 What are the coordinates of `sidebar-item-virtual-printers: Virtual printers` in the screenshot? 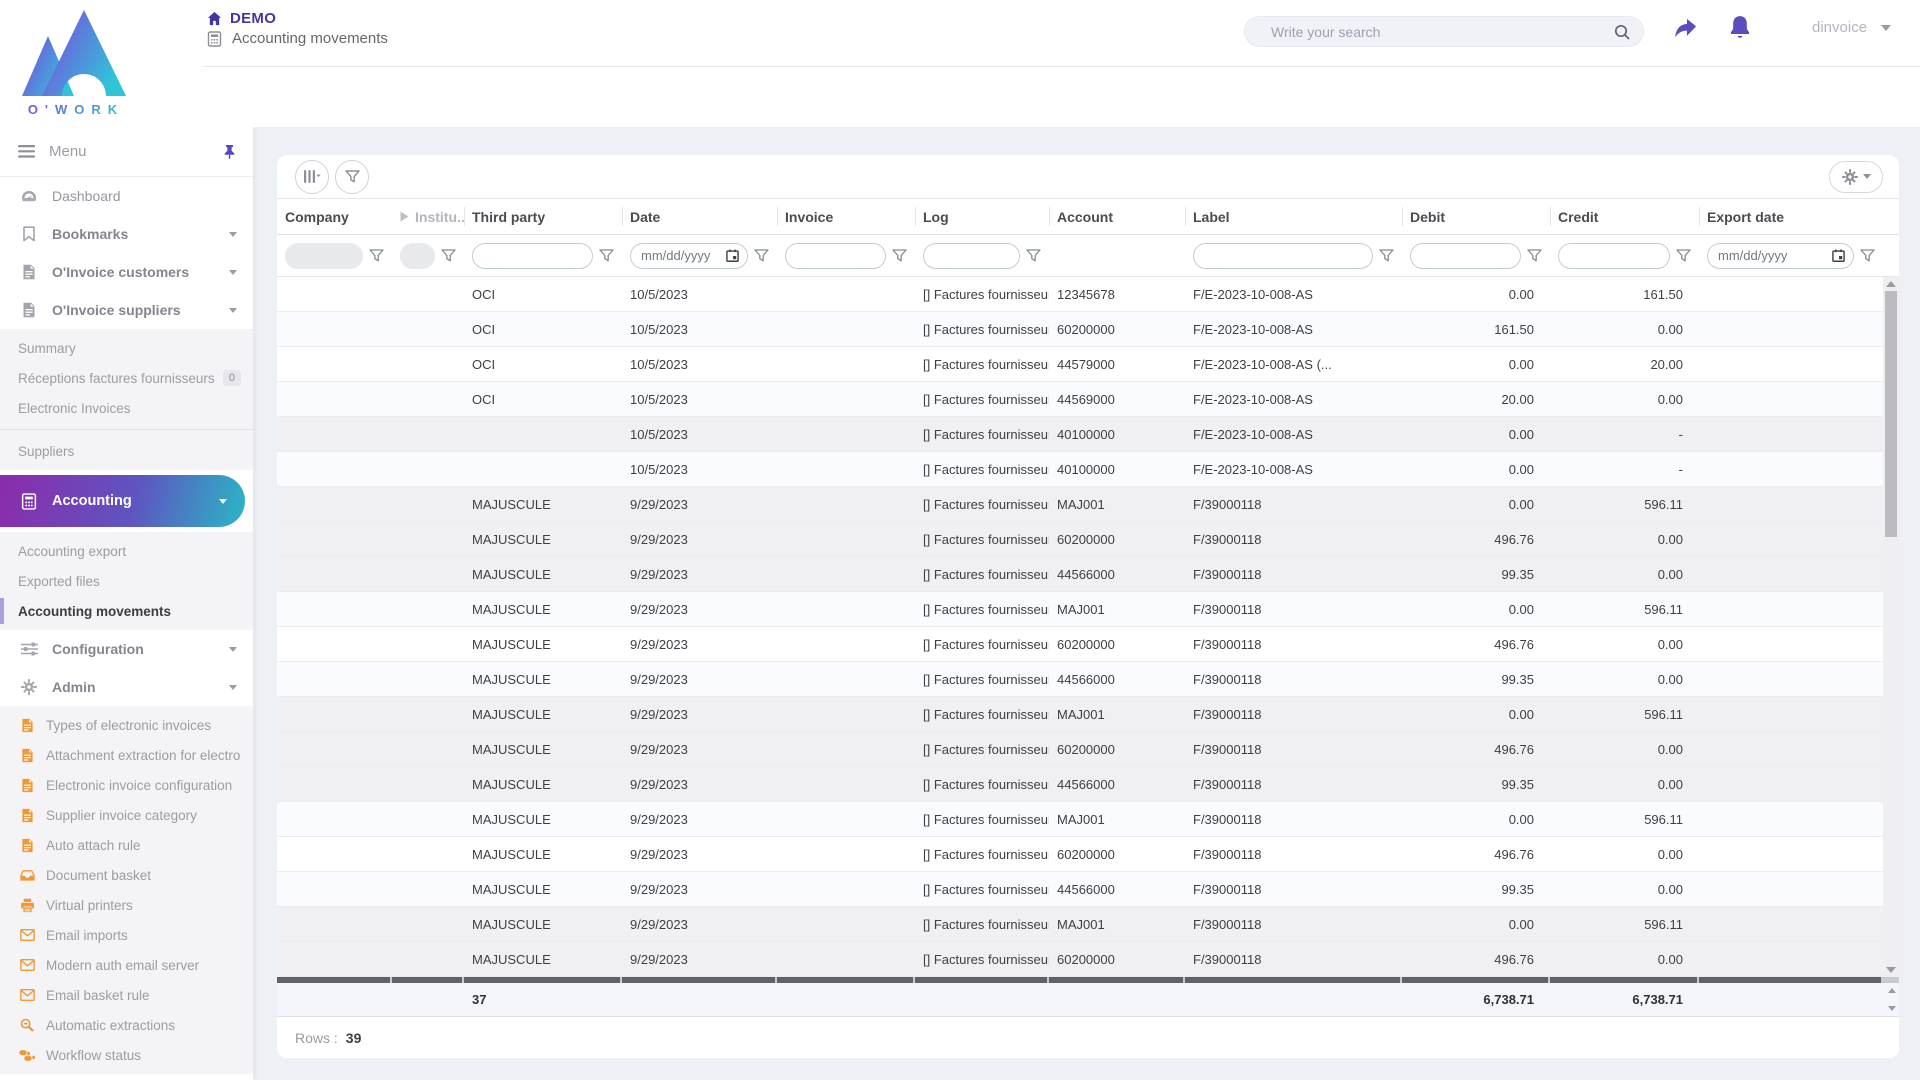 It's located at (126, 905).